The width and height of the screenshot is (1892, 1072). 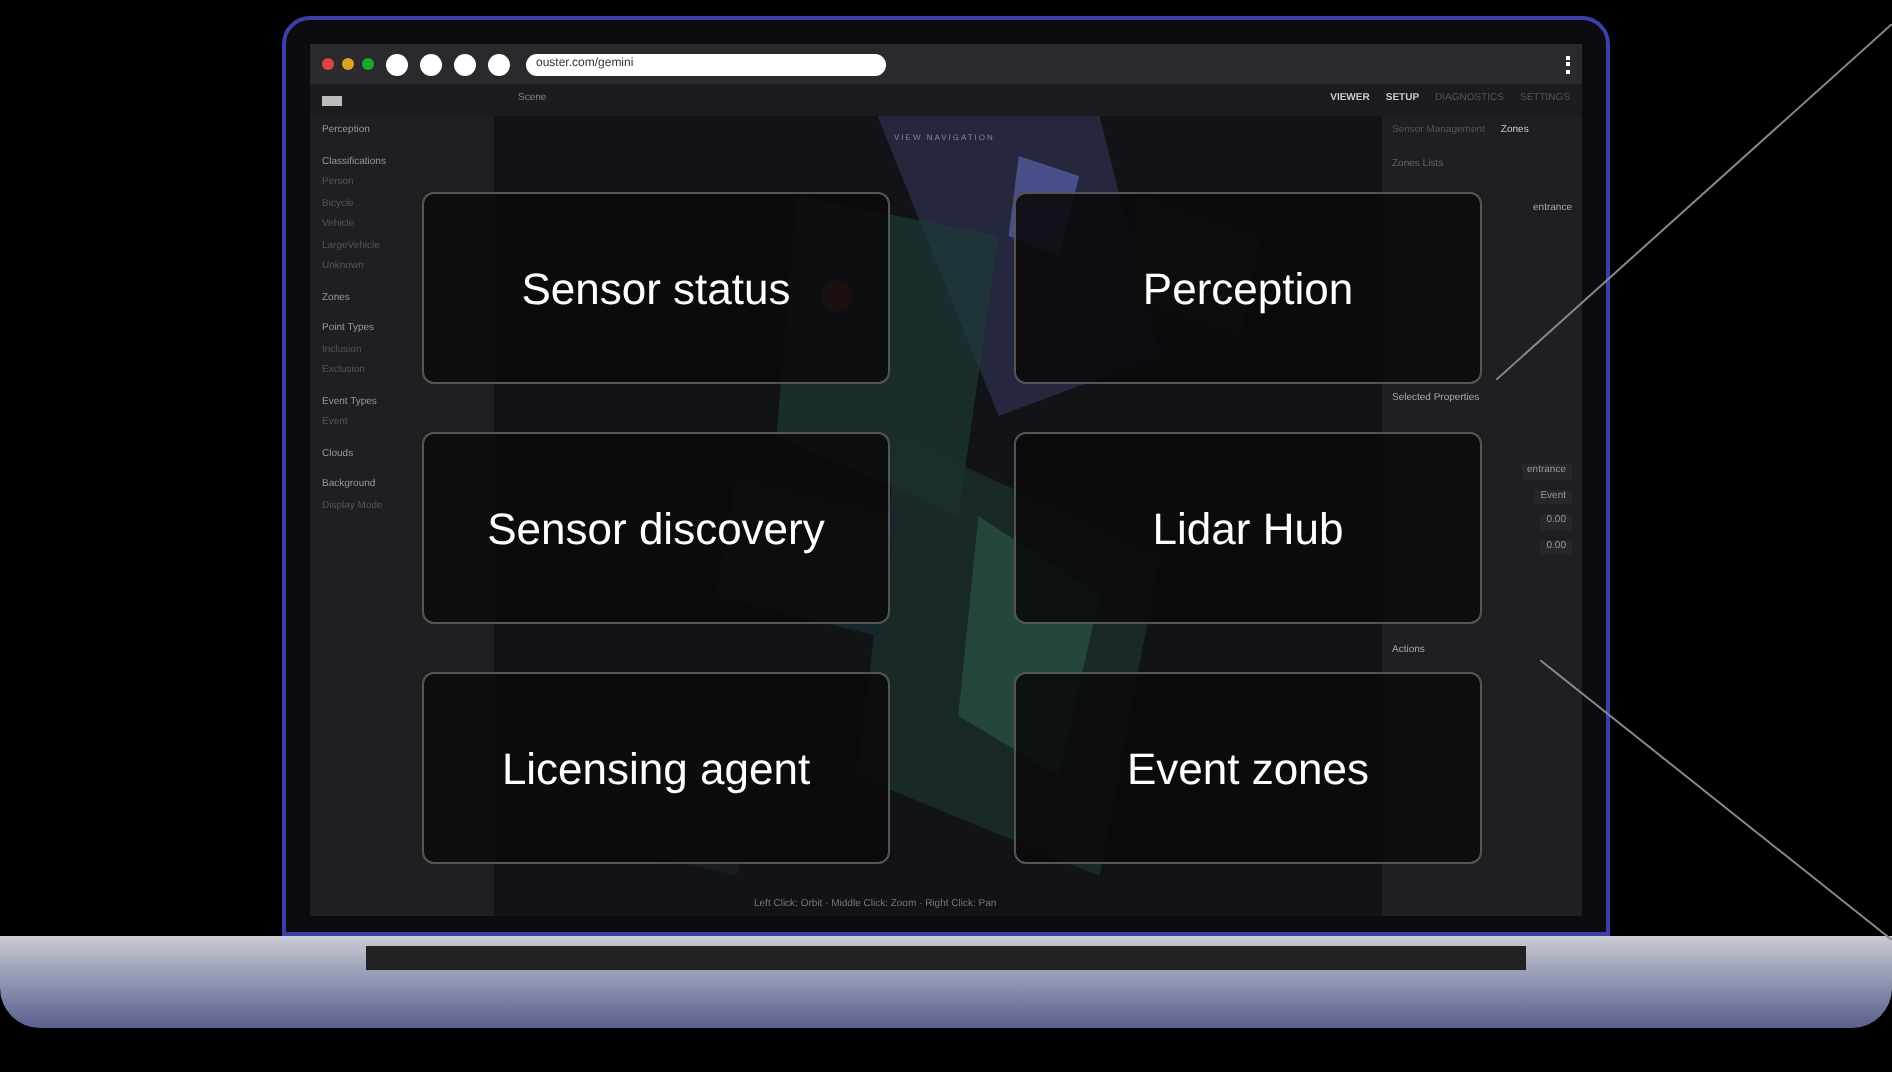 What do you see at coordinates (332, 100) in the screenshot?
I see `logo-icon` at bounding box center [332, 100].